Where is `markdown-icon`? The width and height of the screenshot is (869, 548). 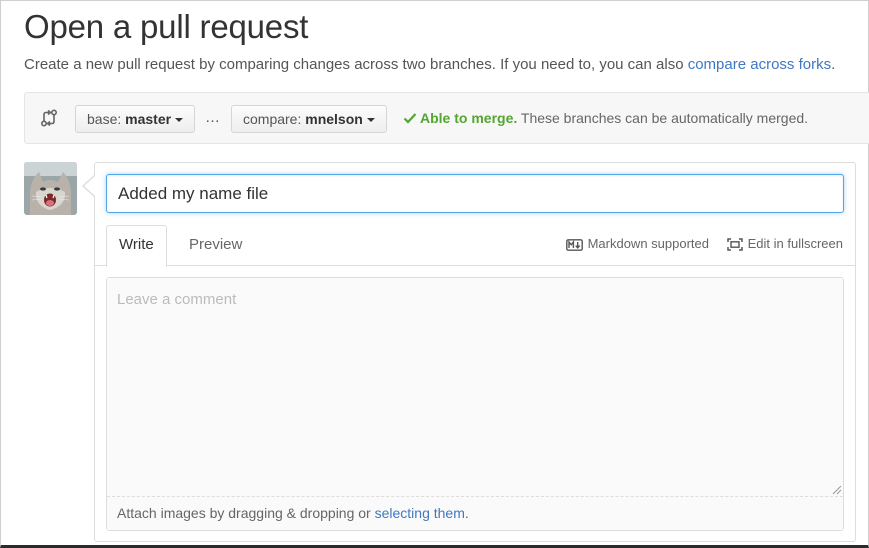 markdown-icon is located at coordinates (574, 245).